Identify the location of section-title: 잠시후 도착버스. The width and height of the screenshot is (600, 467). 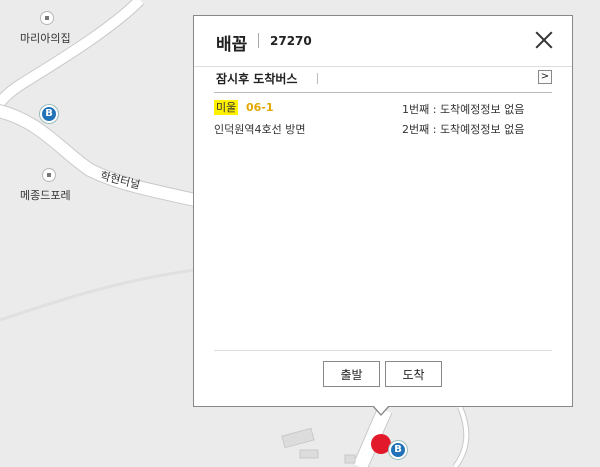
(257, 79).